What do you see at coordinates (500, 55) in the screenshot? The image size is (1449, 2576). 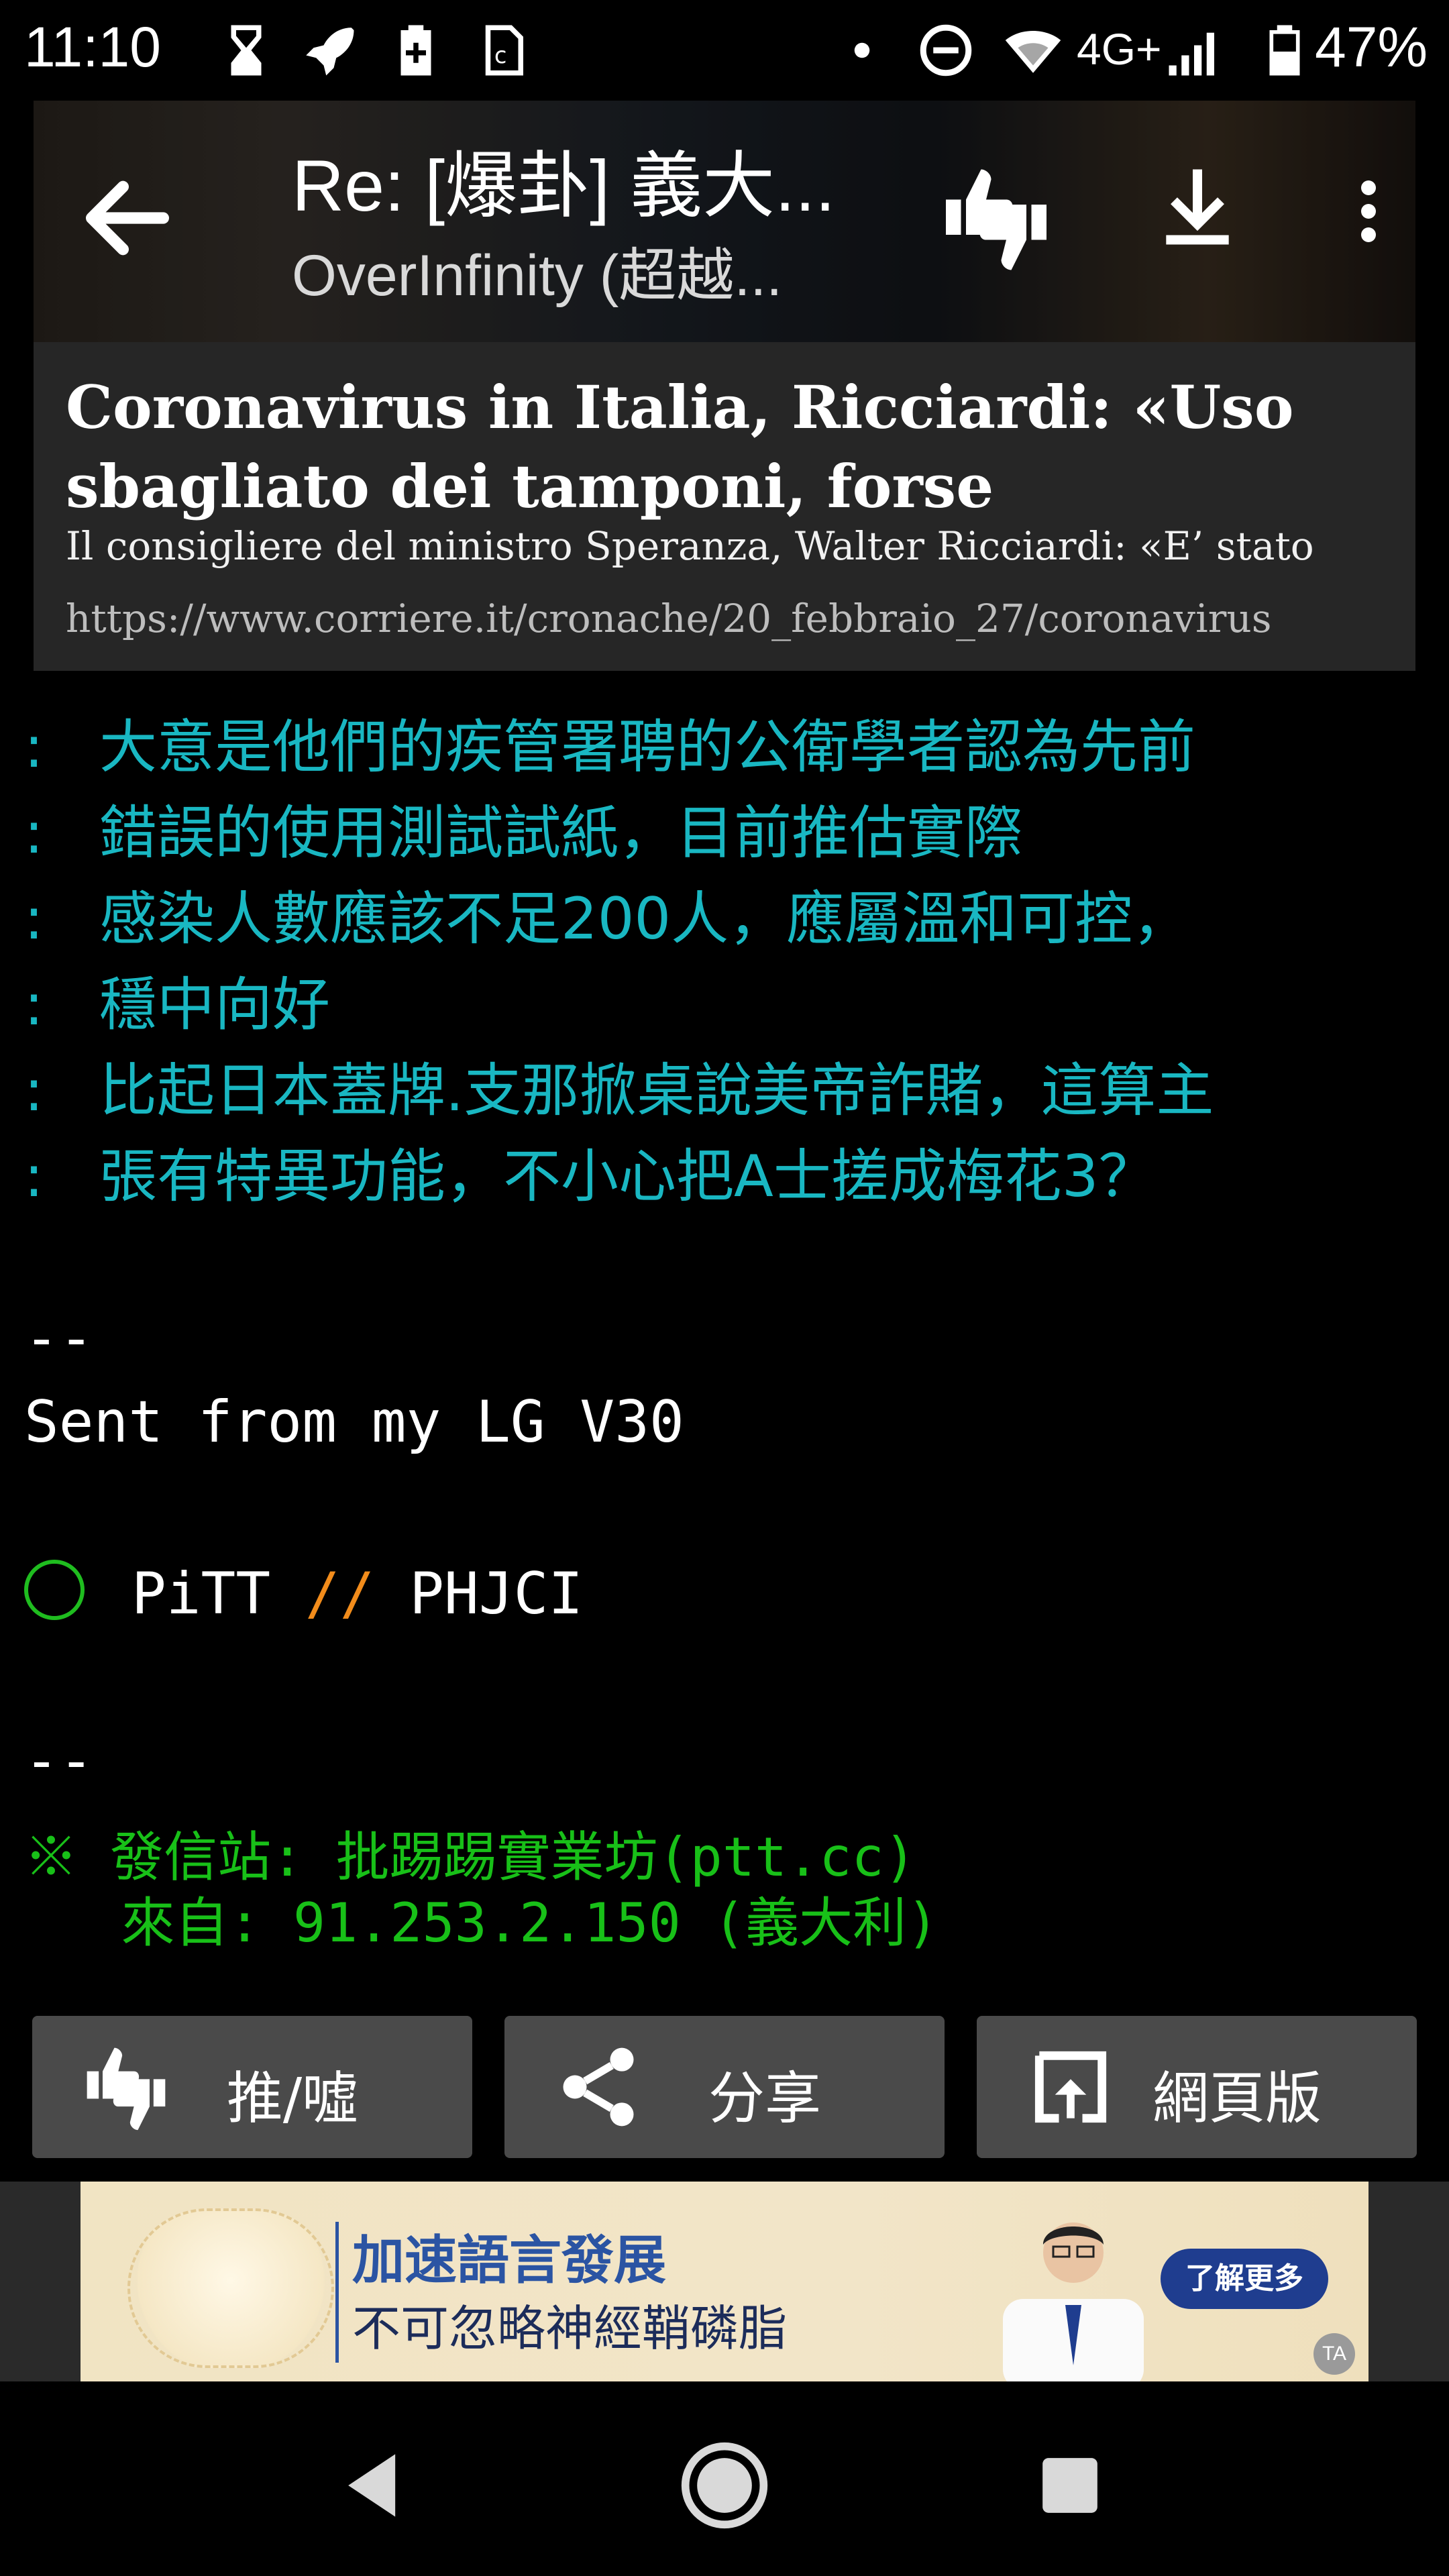 I see `svg-text: c` at bounding box center [500, 55].